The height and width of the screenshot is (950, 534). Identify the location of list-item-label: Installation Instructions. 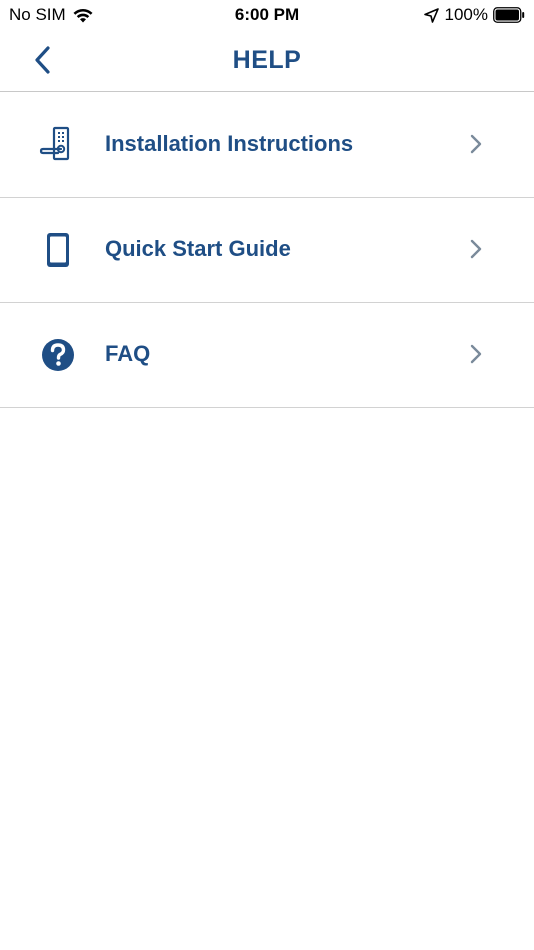
(229, 143).